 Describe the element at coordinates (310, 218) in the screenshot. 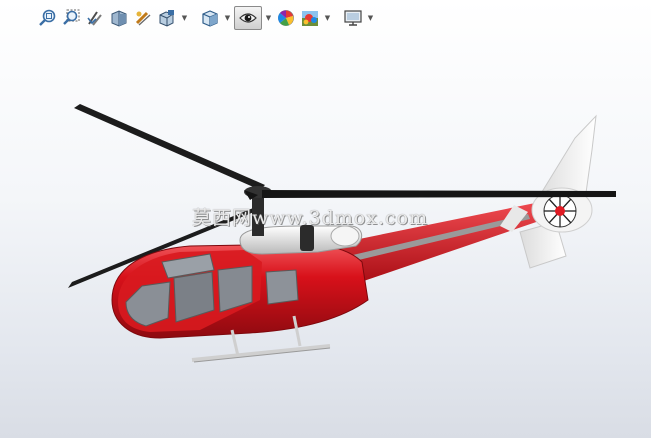

I see `watermark: 莫西网www.3dmox.com` at that location.